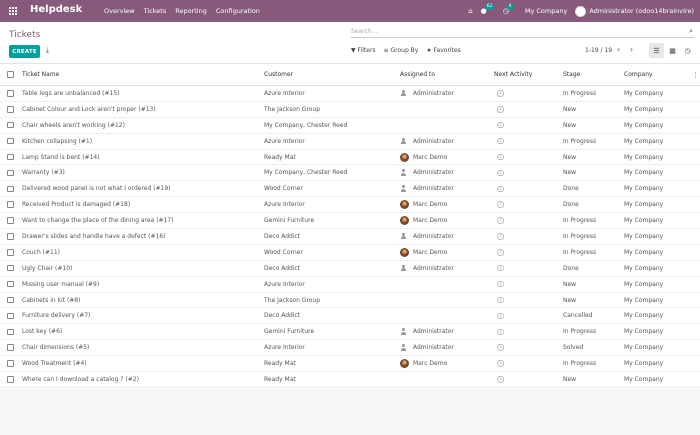  What do you see at coordinates (363, 50) in the screenshot?
I see `filters-button: ▼ Filters` at bounding box center [363, 50].